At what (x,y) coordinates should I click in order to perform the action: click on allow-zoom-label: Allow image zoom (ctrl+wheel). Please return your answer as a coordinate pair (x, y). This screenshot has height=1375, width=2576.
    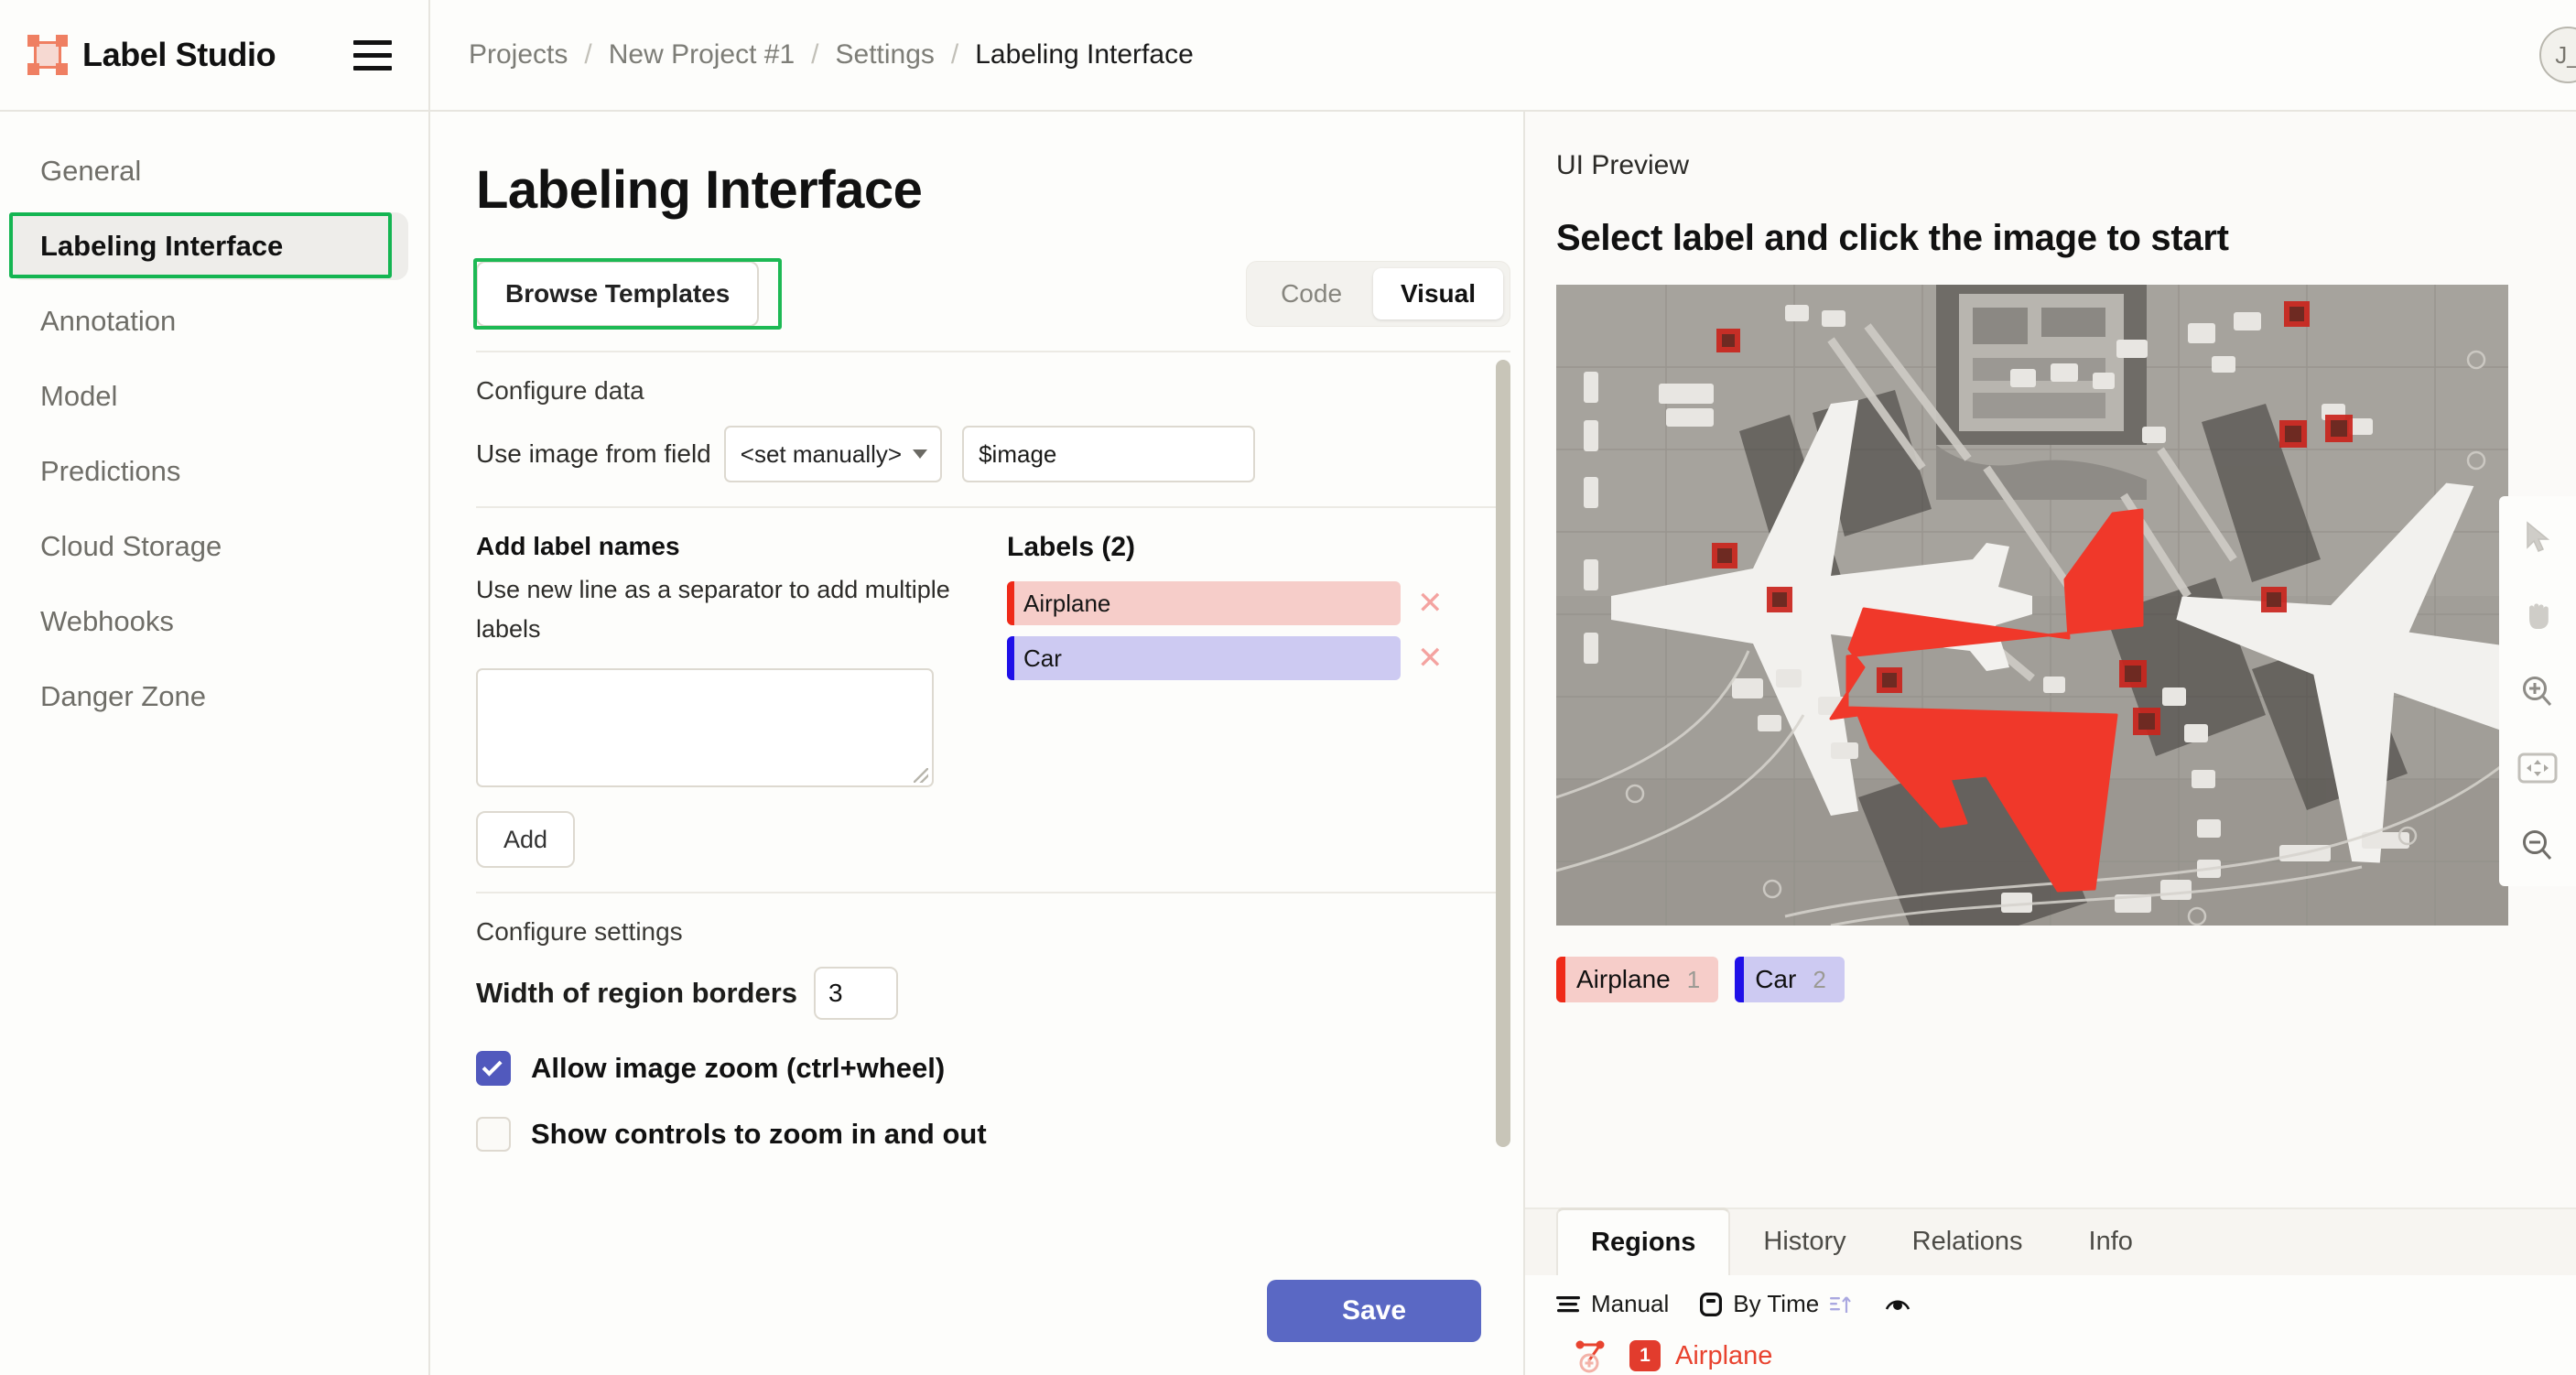
    Looking at the image, I should click on (739, 1069).